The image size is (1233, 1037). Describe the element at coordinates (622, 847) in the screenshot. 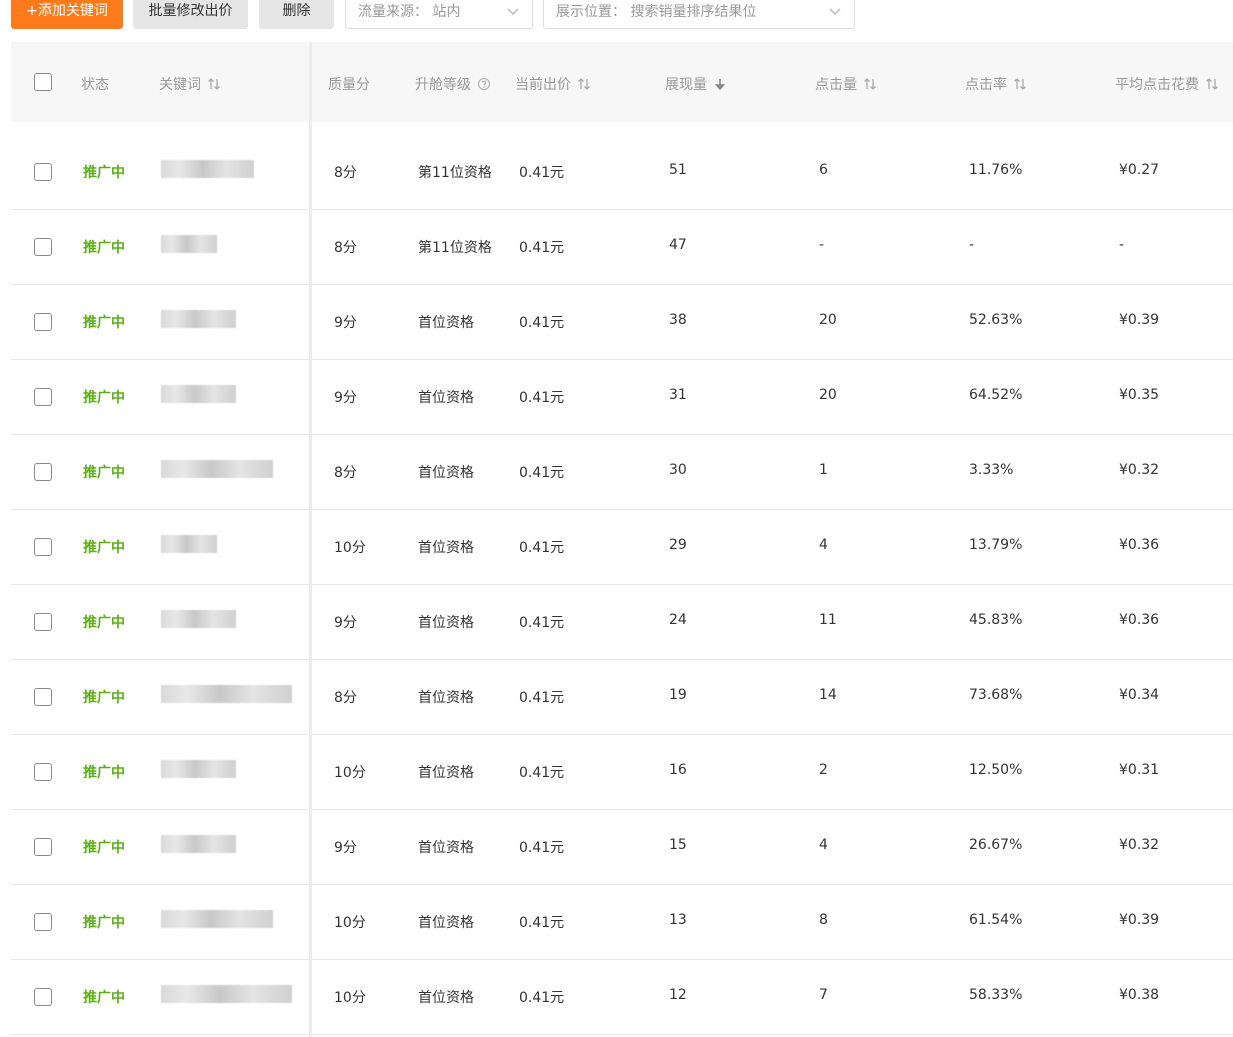

I see `table-row: 推广中 9分 首位资格 0.41元 15 4 26.67% ¥0.32` at that location.